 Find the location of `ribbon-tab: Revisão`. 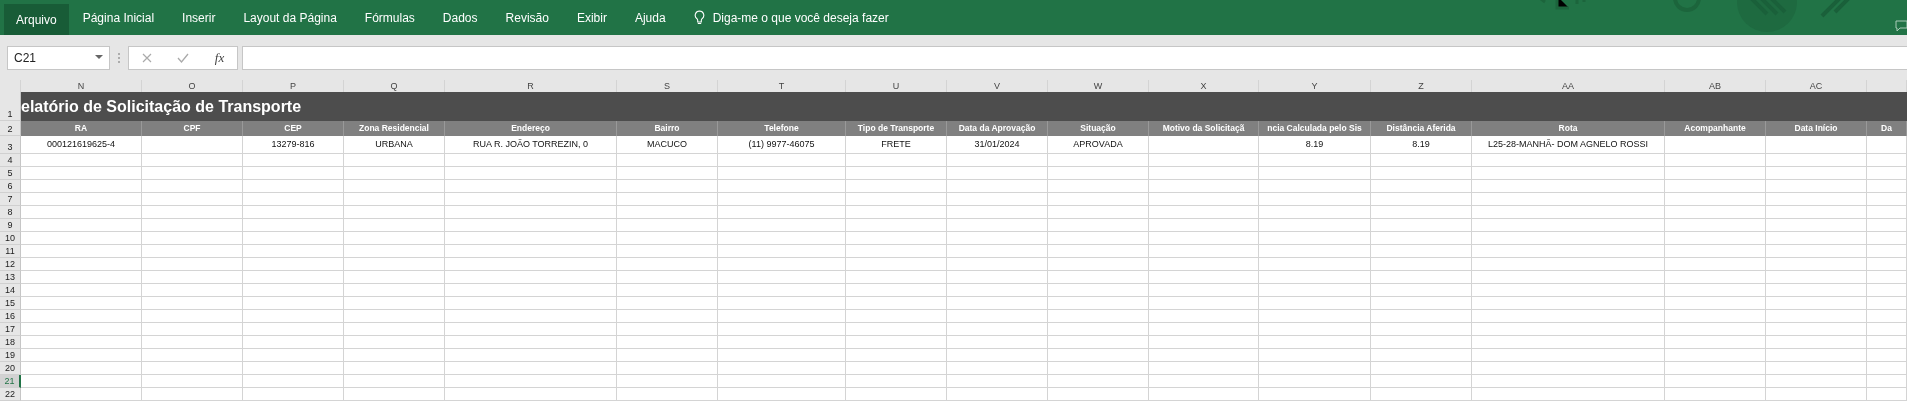

ribbon-tab: Revisão is located at coordinates (527, 17).